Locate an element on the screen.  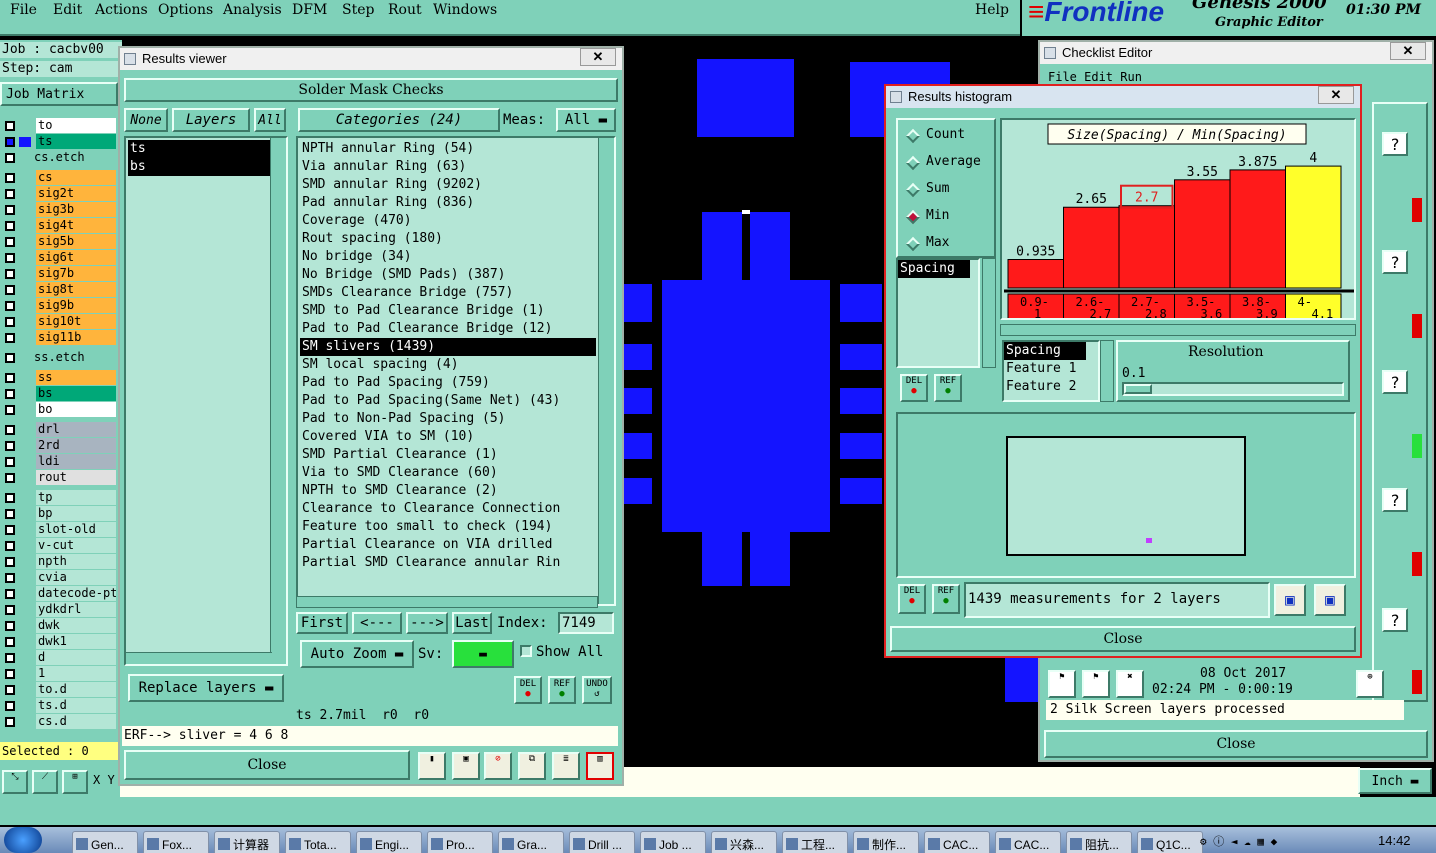
import-icon: ▣ is located at coordinates (1330, 600).